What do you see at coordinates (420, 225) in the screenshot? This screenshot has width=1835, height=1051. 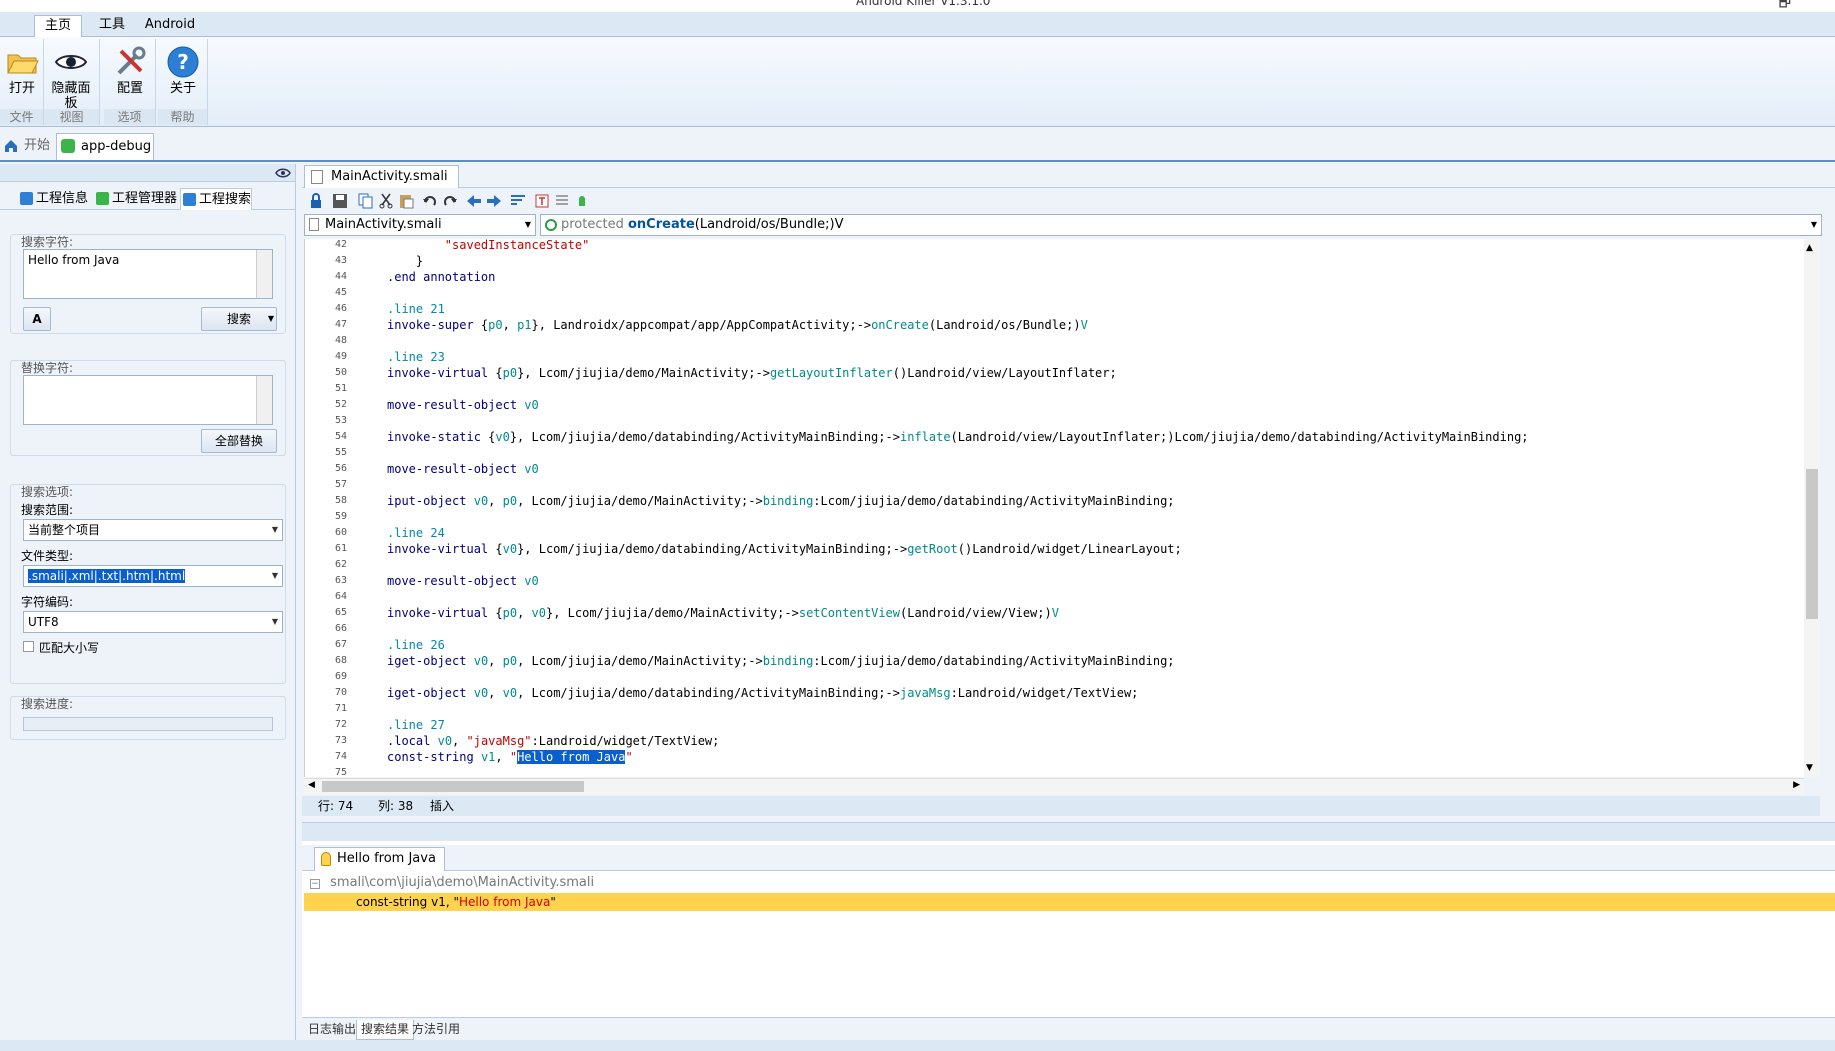 I see `file-select: MainActivity.smali ▼` at bounding box center [420, 225].